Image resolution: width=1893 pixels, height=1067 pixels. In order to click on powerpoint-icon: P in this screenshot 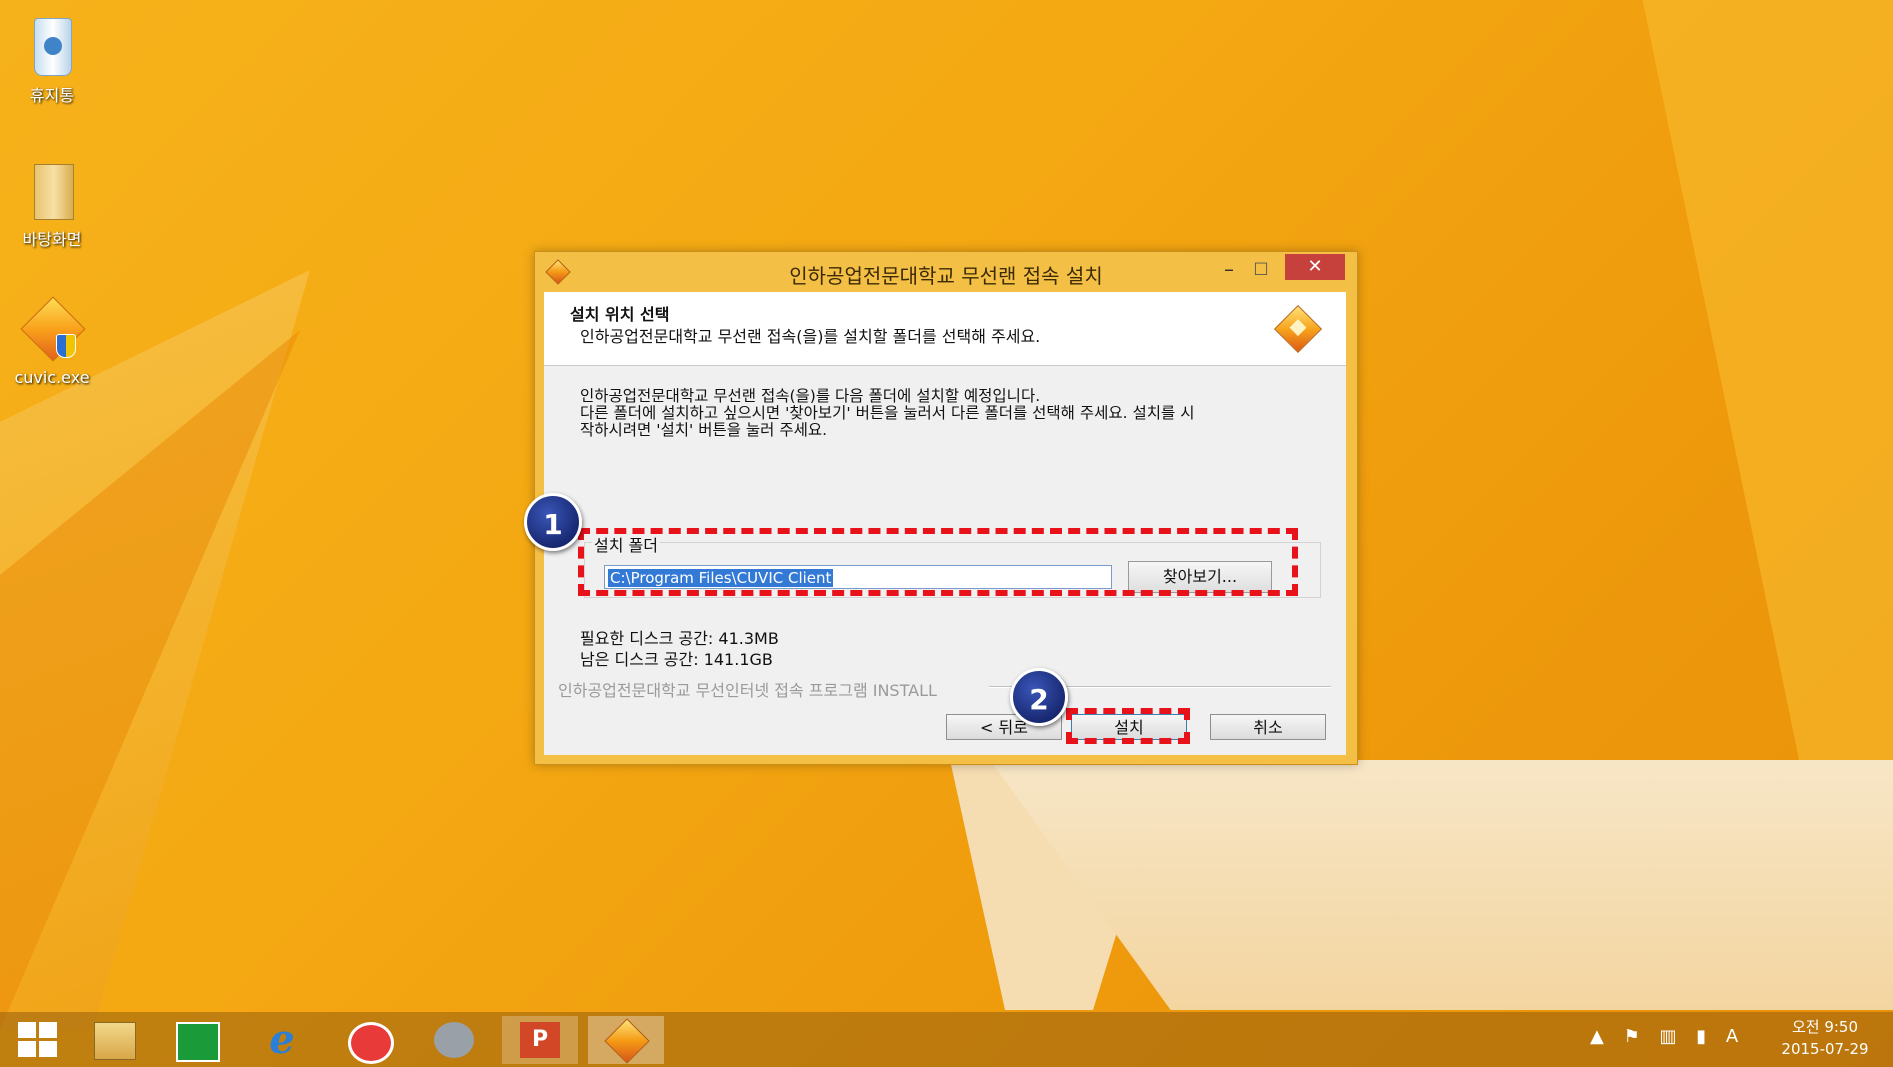, I will do `click(540, 1040)`.